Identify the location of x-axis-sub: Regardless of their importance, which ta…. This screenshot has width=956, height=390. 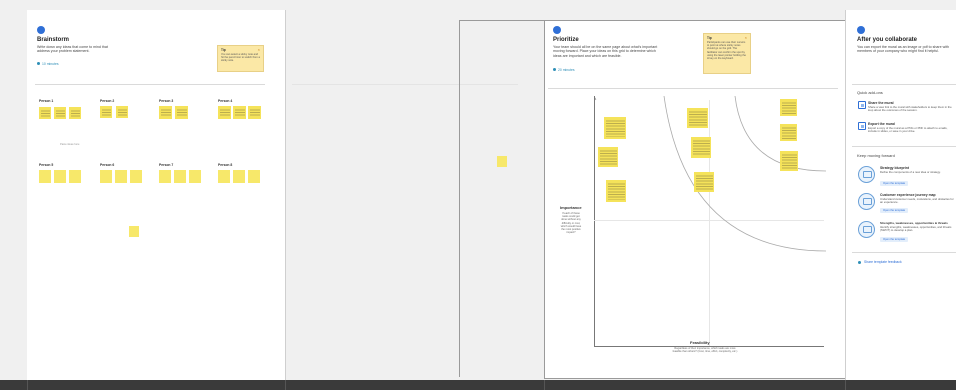
(705, 350).